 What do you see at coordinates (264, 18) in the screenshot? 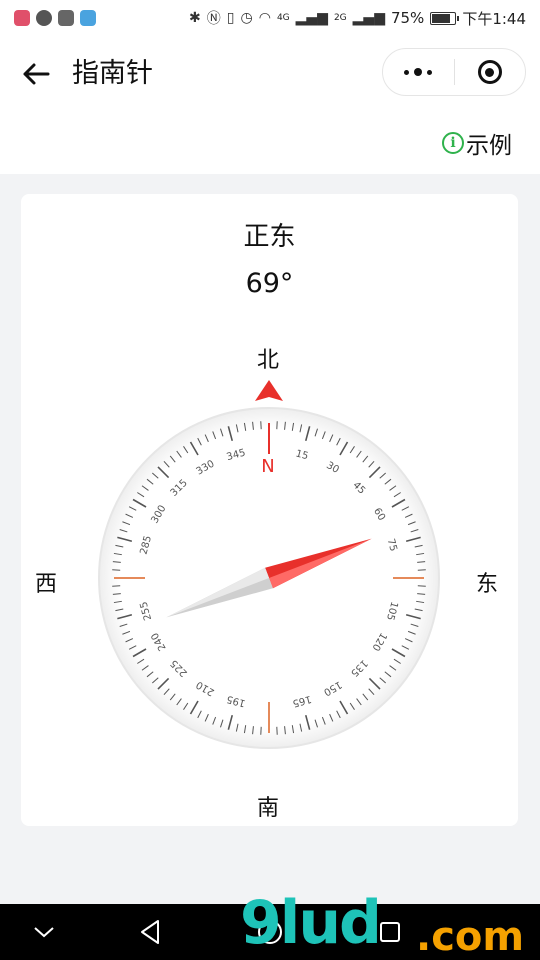
I see `wifi-icon: ◠` at bounding box center [264, 18].